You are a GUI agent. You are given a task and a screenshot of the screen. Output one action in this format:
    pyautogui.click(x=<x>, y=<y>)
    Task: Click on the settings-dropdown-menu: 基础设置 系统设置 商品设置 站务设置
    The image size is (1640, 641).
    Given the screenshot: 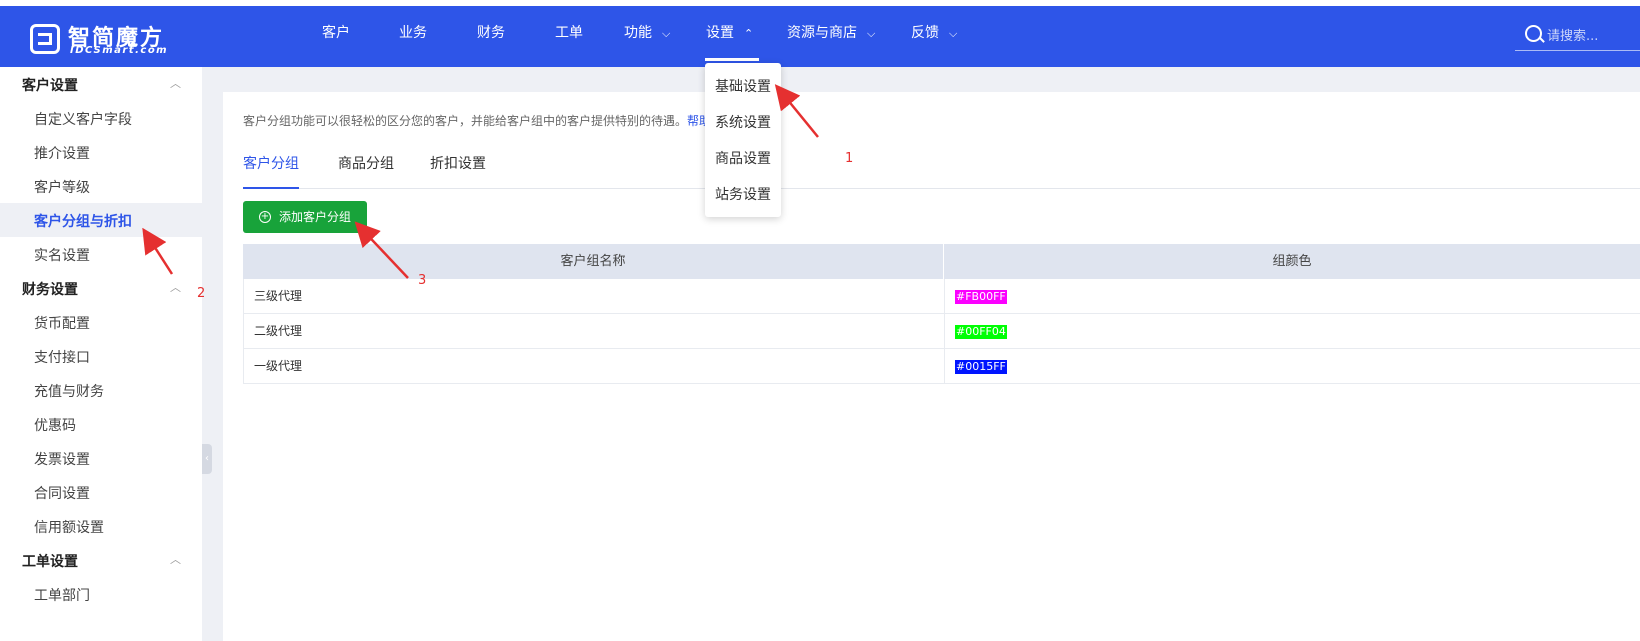 What is the action you would take?
    pyautogui.click(x=743, y=140)
    